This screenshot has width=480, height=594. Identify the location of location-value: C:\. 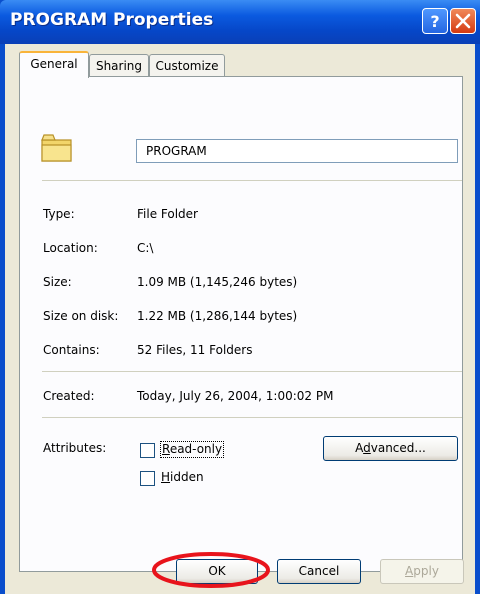
(145, 248).